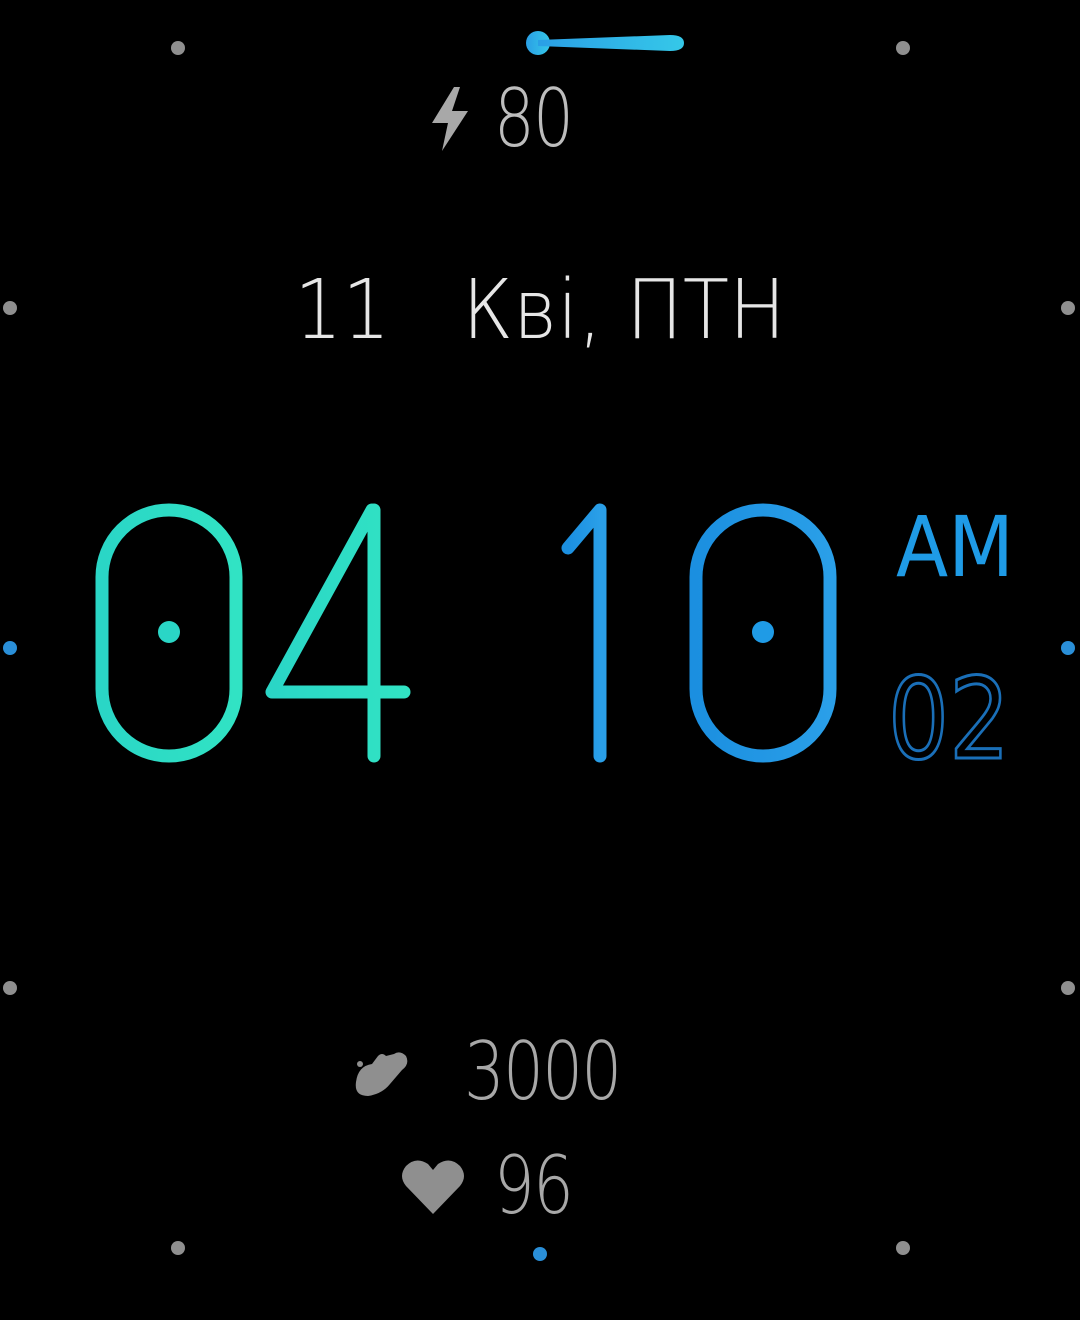 The height and width of the screenshot is (1320, 1080). Describe the element at coordinates (624, 310) in the screenshot. I see `date-month-weekday: Кві, ПТН` at that location.